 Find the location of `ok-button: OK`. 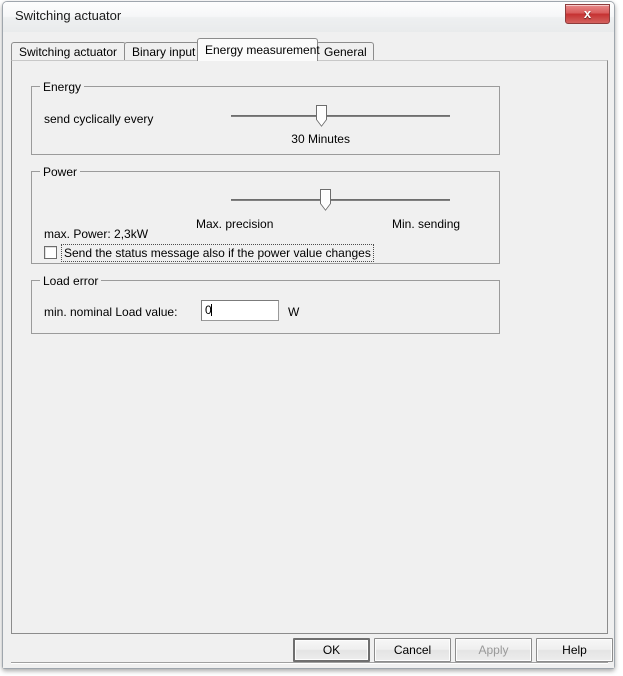

ok-button: OK is located at coordinates (331, 650).